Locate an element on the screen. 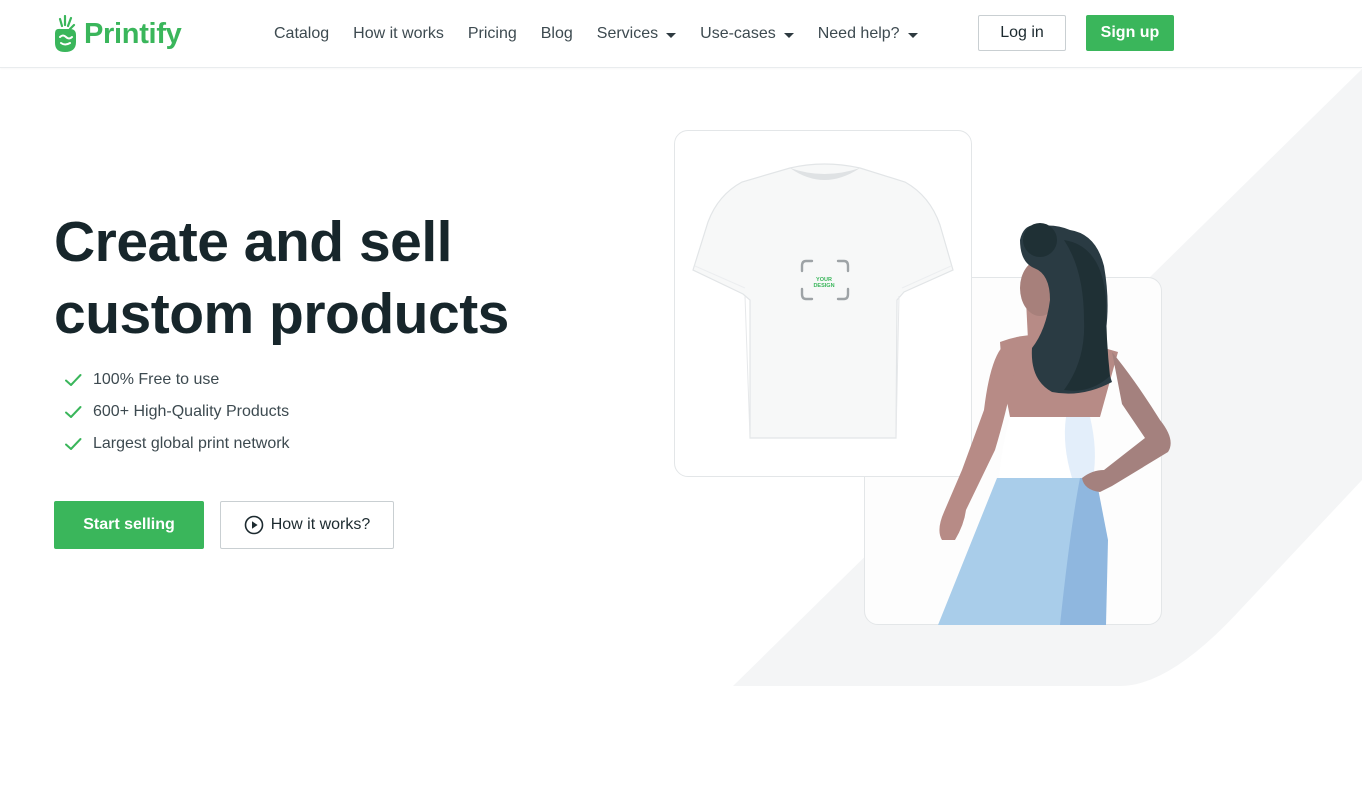 This screenshot has width=1362, height=787. how-it-works-label: How it works? is located at coordinates (320, 524).